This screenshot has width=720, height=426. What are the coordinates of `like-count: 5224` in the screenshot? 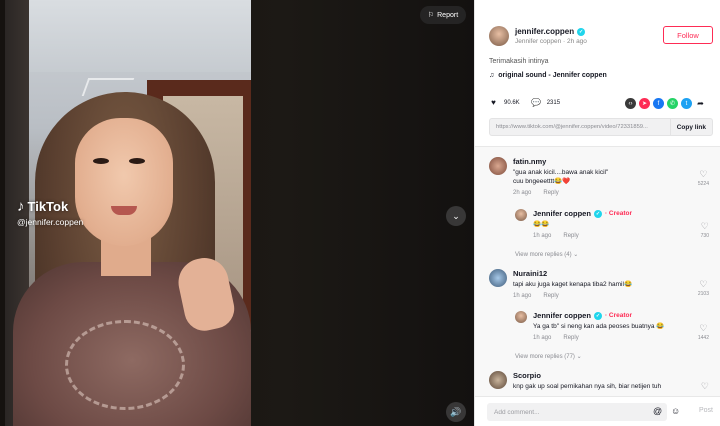 It's located at (703, 184).